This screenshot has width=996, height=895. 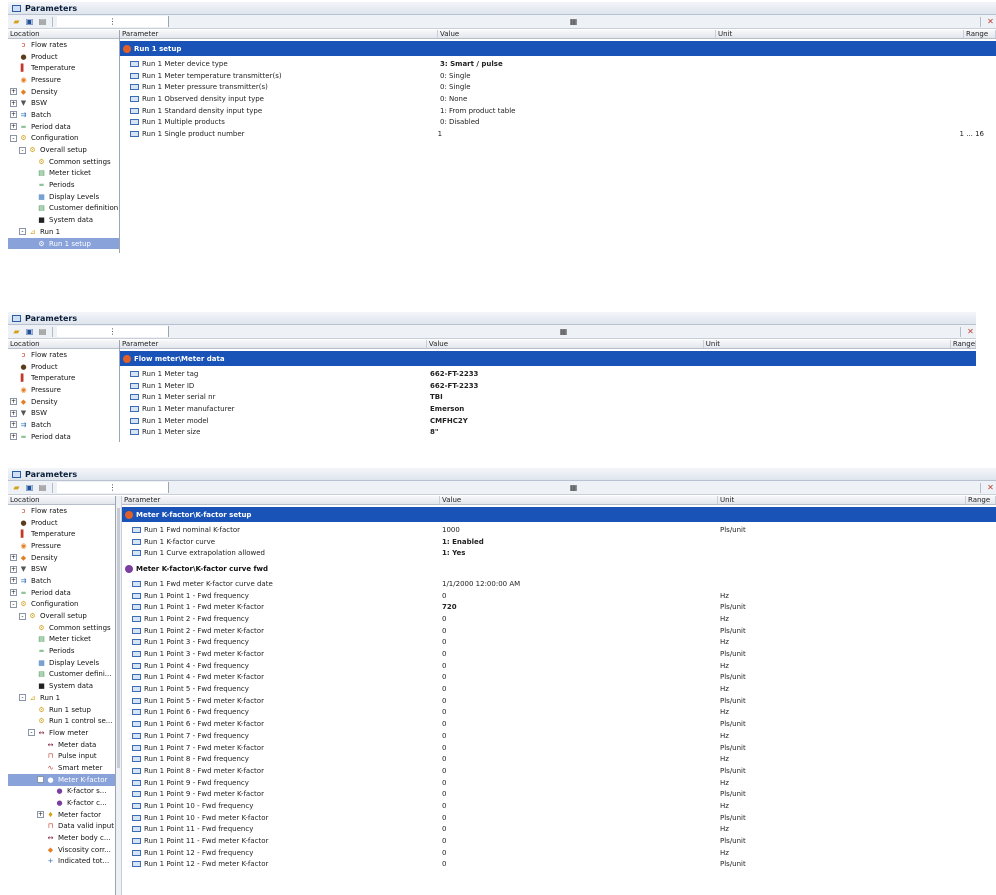 What do you see at coordinates (565, 344) in the screenshot?
I see `column-header-value: Value` at bounding box center [565, 344].